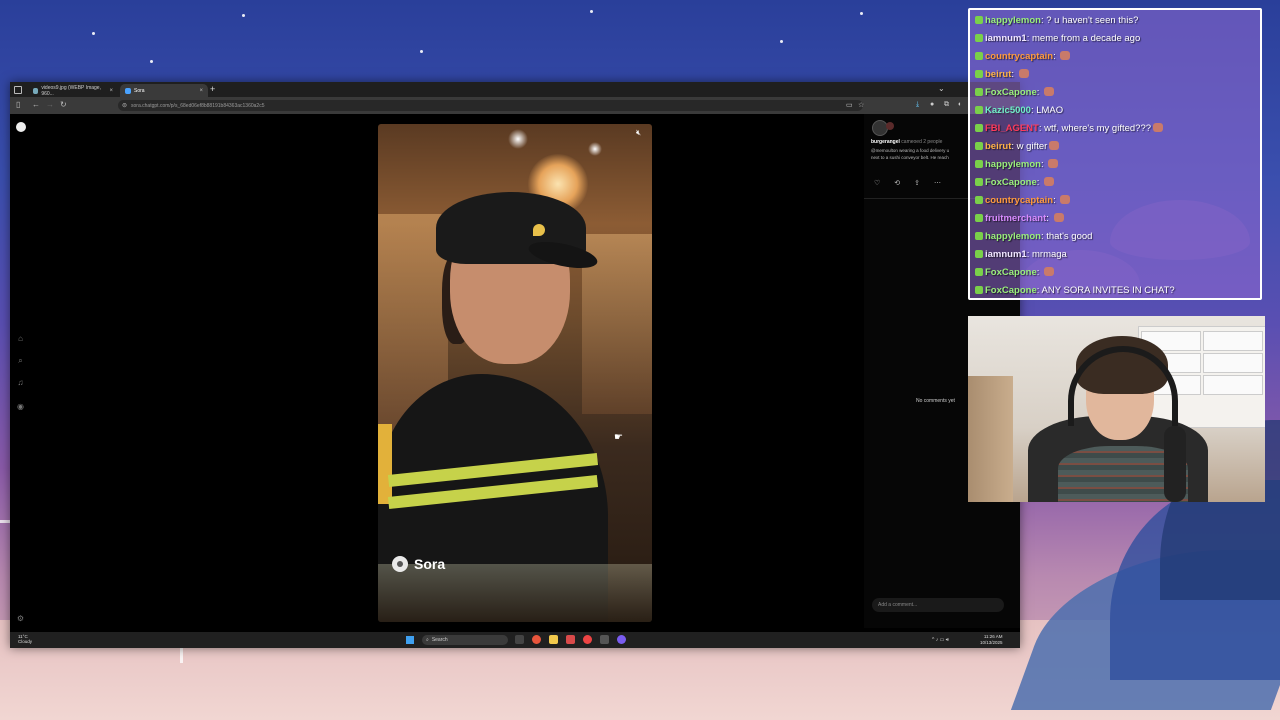  I want to click on action-bar: ♡ ⟲ ⇪ ⋯, so click(907, 183).